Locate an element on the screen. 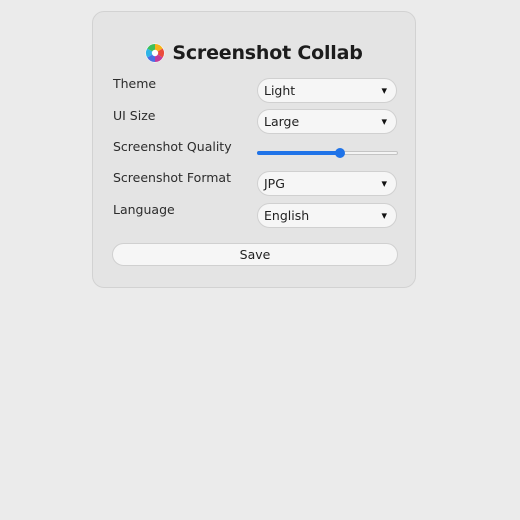 The height and width of the screenshot is (520, 520). screenshot-format-select-value: JPG is located at coordinates (274, 183).